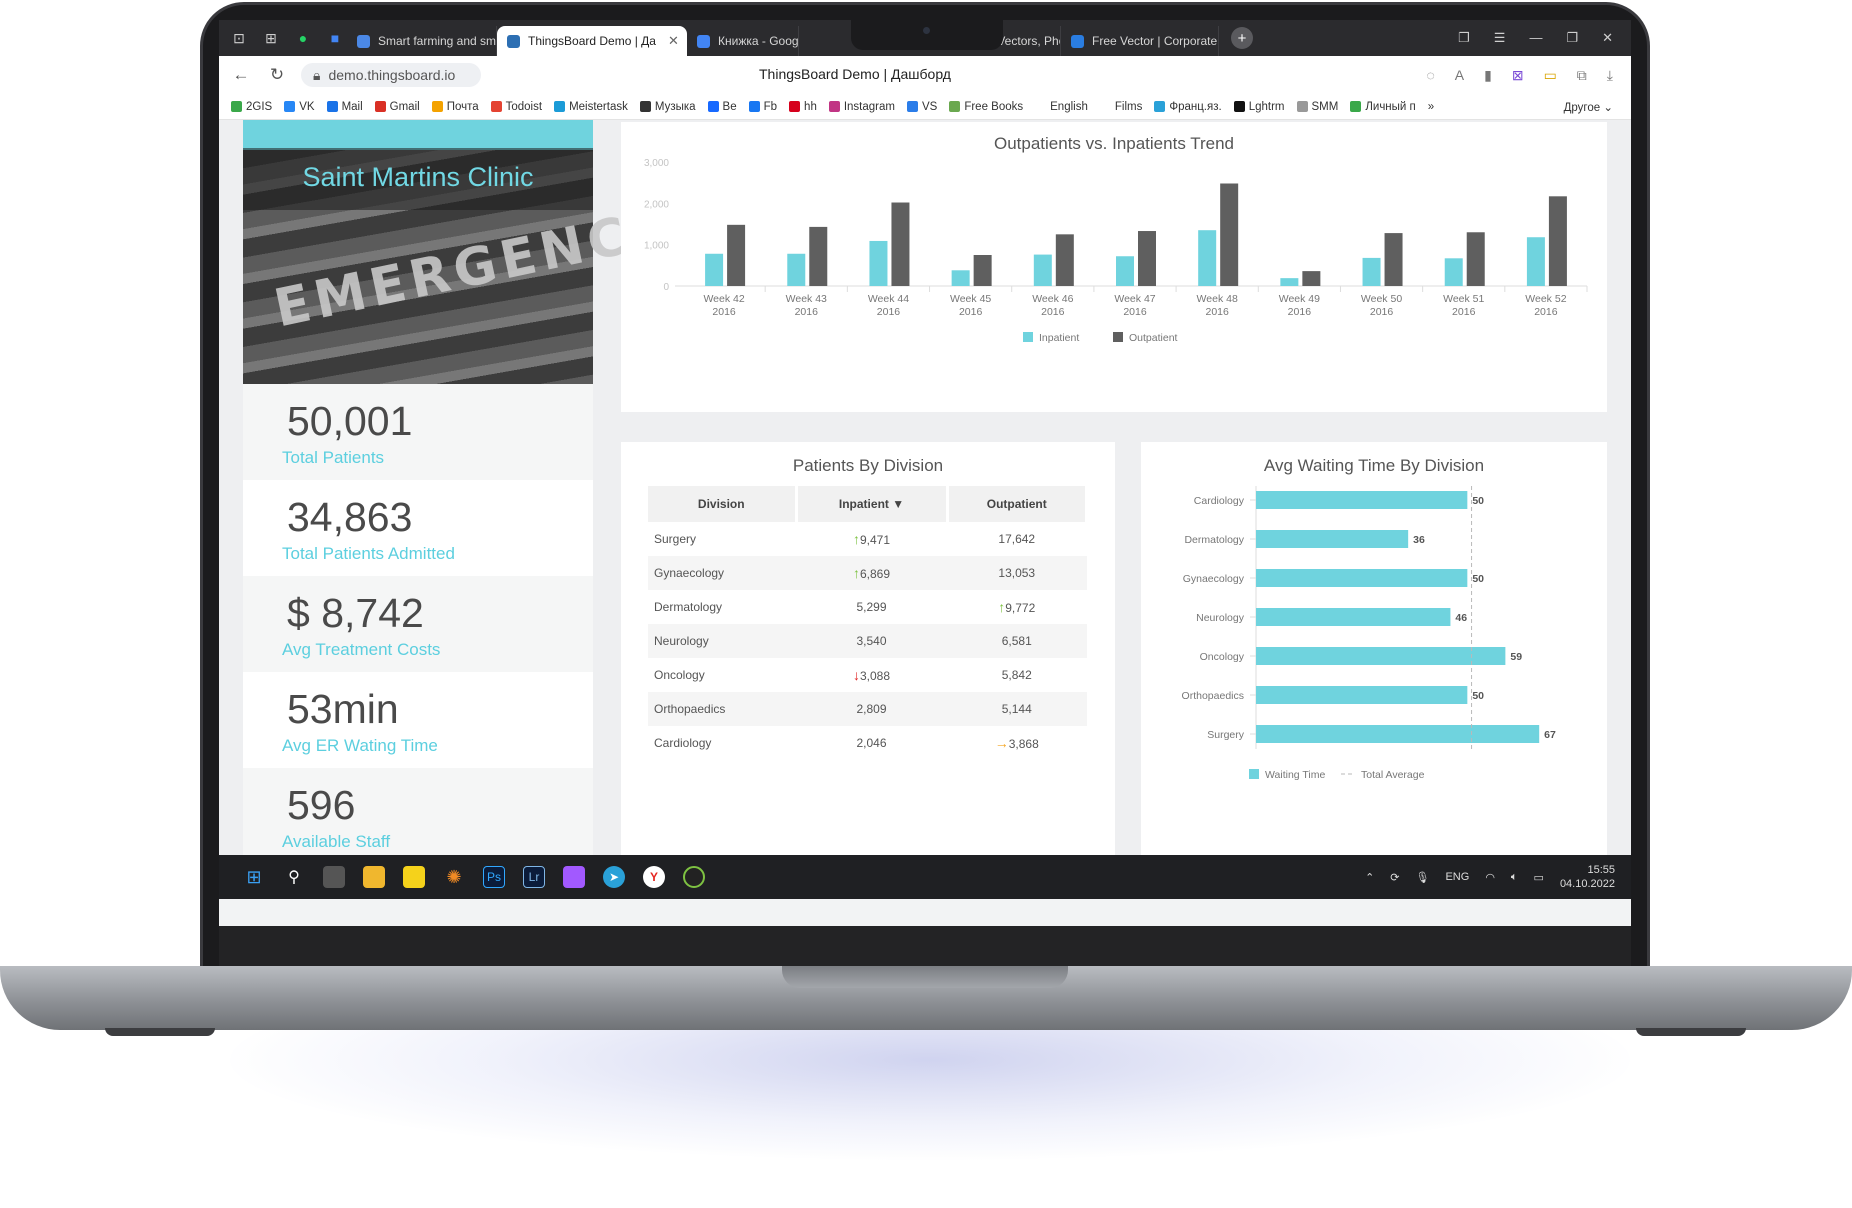  I want to click on clock: 15:55 04.10.2022, so click(1587, 877).